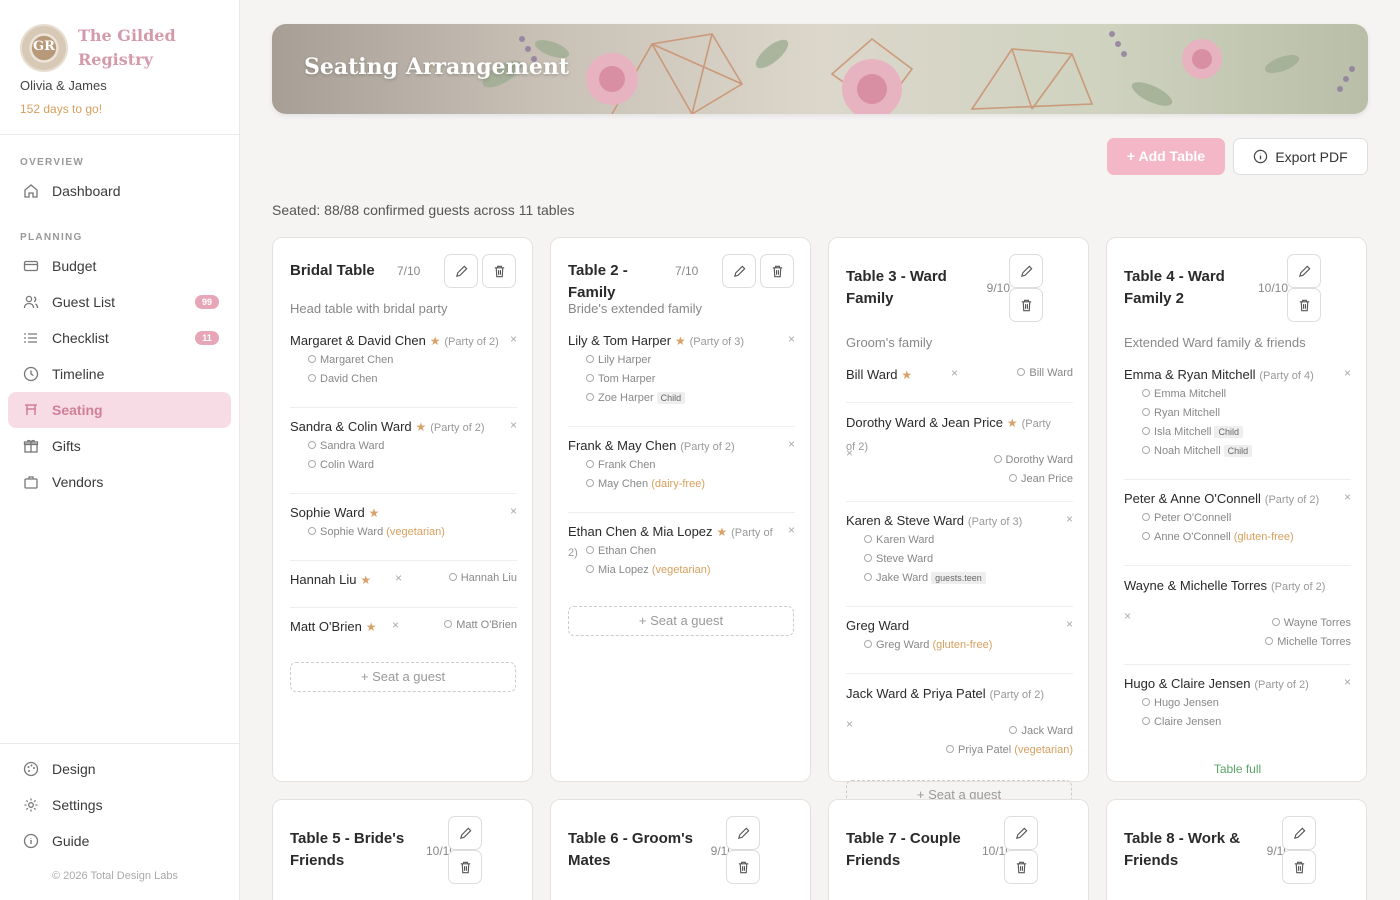 Image resolution: width=1400 pixels, height=900 pixels. I want to click on sidebar-item-vendors: Vendors, so click(119, 482).